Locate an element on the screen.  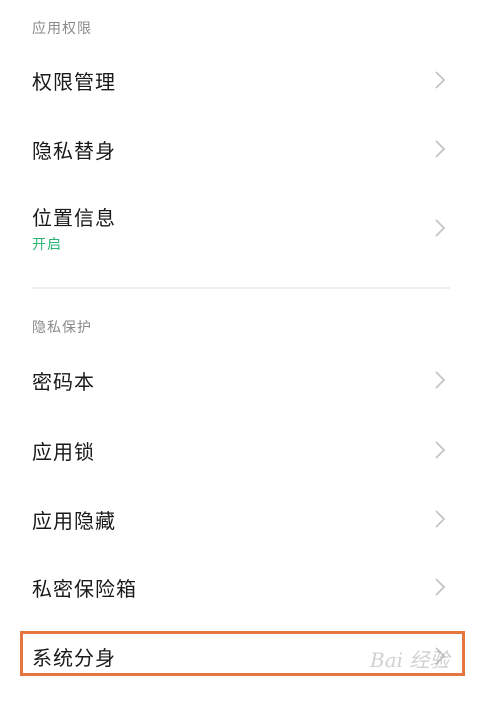
row-label: 应用隐藏 is located at coordinates (74, 520).